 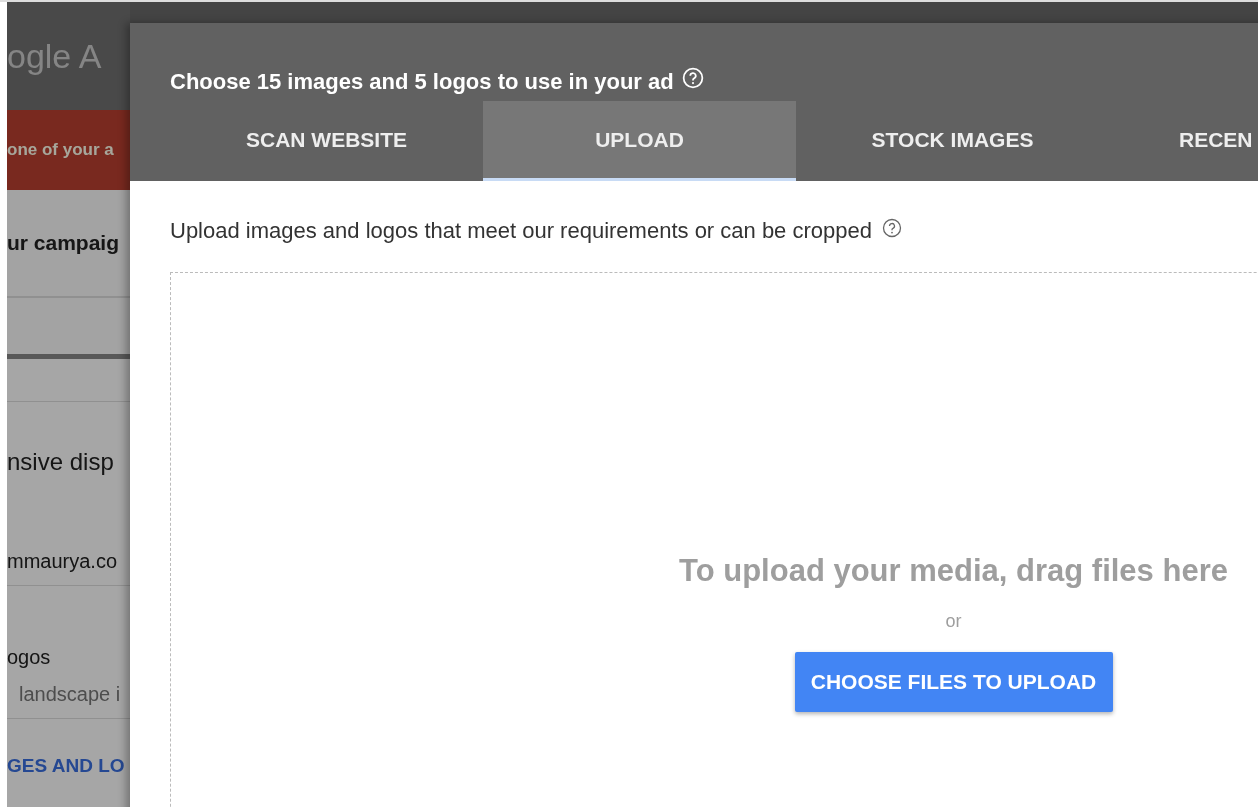 I want to click on help-icon, so click(x=892, y=228).